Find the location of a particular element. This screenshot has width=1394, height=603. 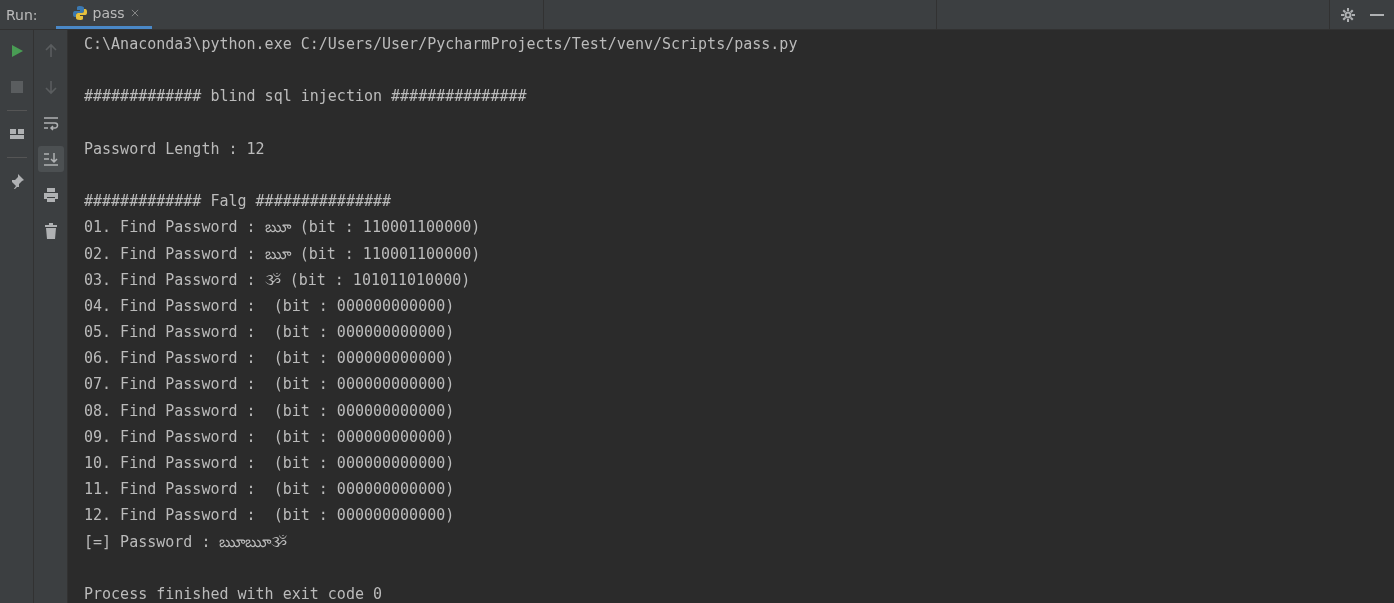

settings-icon is located at coordinates (1348, 14).